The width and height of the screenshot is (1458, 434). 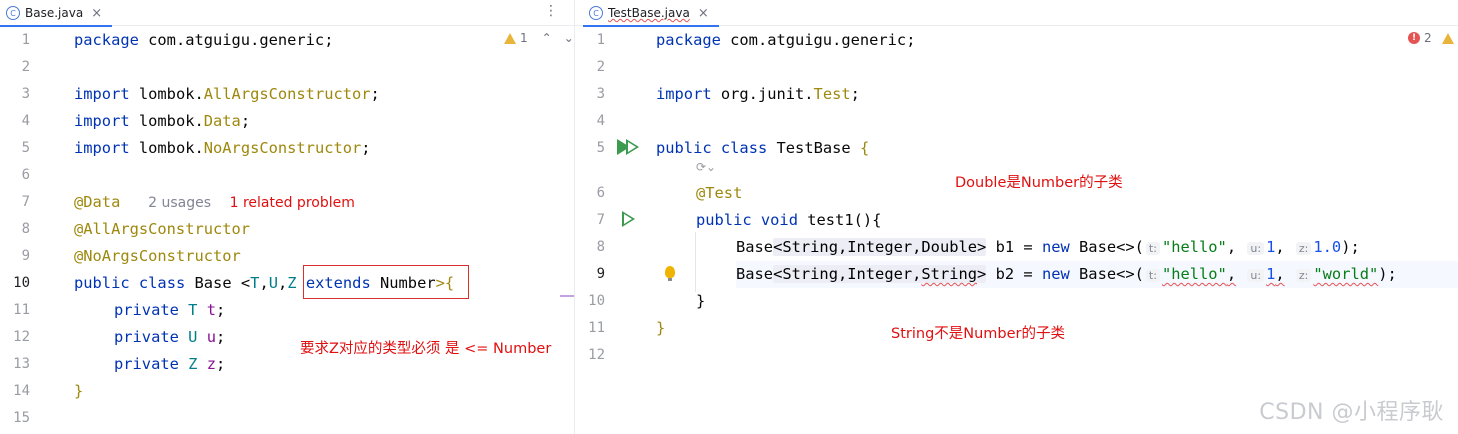 What do you see at coordinates (30, 148) in the screenshot?
I see `line-number: 5` at bounding box center [30, 148].